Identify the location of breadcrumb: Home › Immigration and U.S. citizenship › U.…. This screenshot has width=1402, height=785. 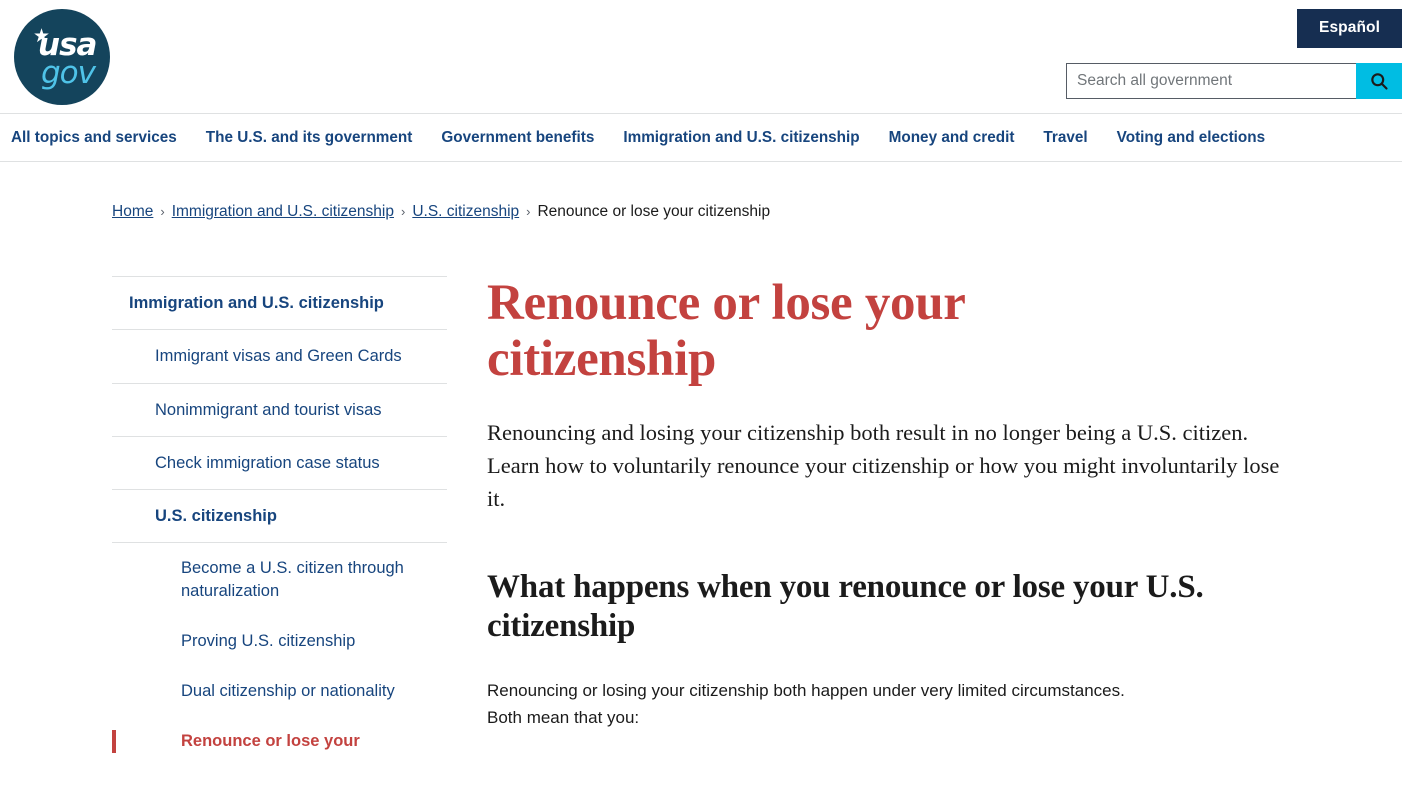
(701, 191).